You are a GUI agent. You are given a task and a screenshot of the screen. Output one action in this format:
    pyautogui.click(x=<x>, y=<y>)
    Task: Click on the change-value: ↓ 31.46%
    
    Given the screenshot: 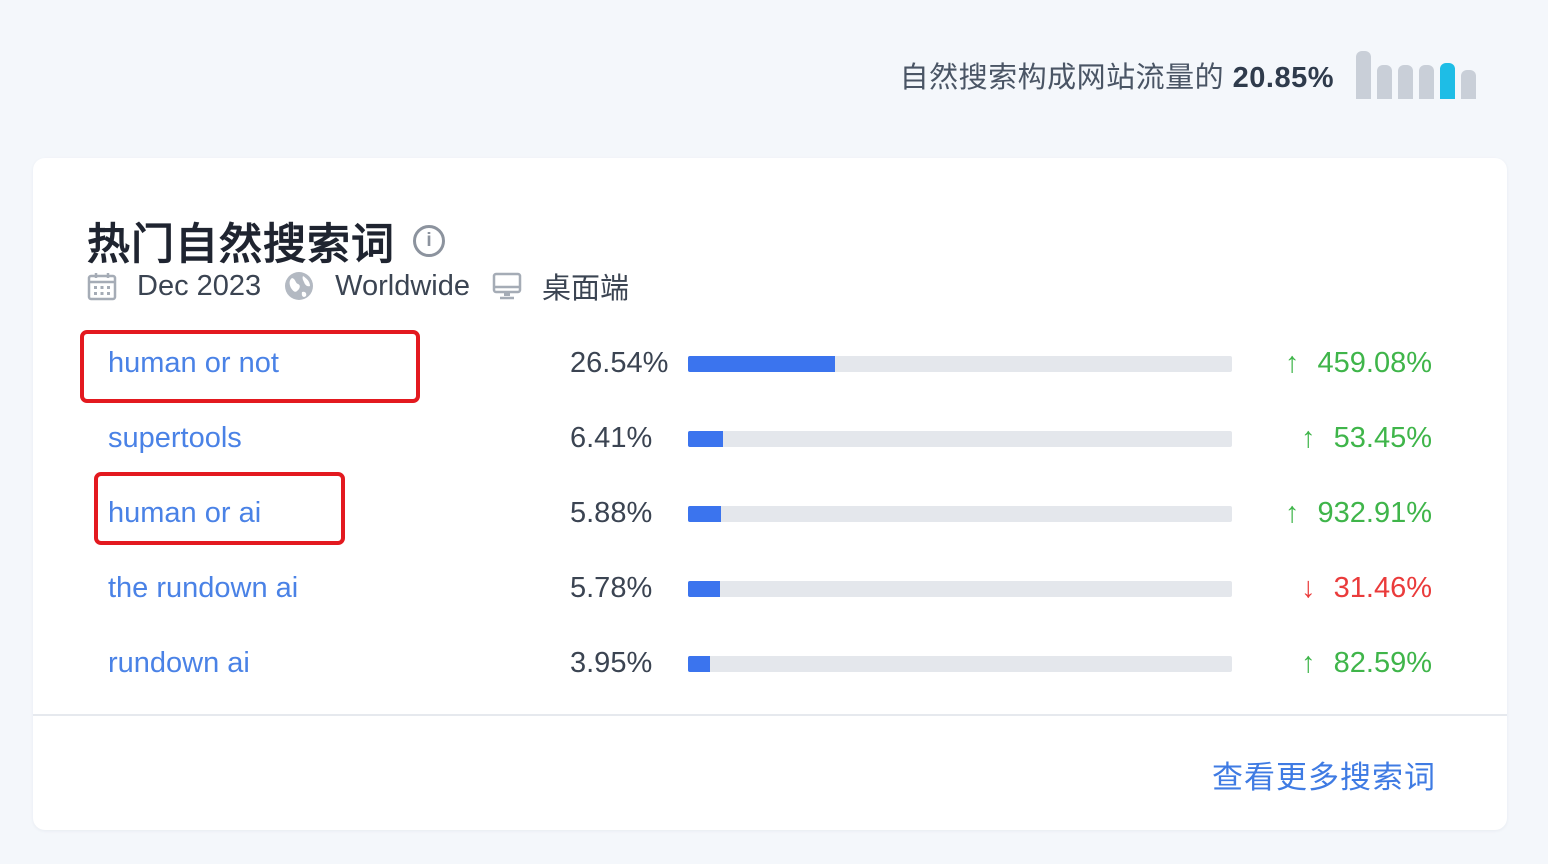 What is the action you would take?
    pyautogui.click(x=1366, y=588)
    